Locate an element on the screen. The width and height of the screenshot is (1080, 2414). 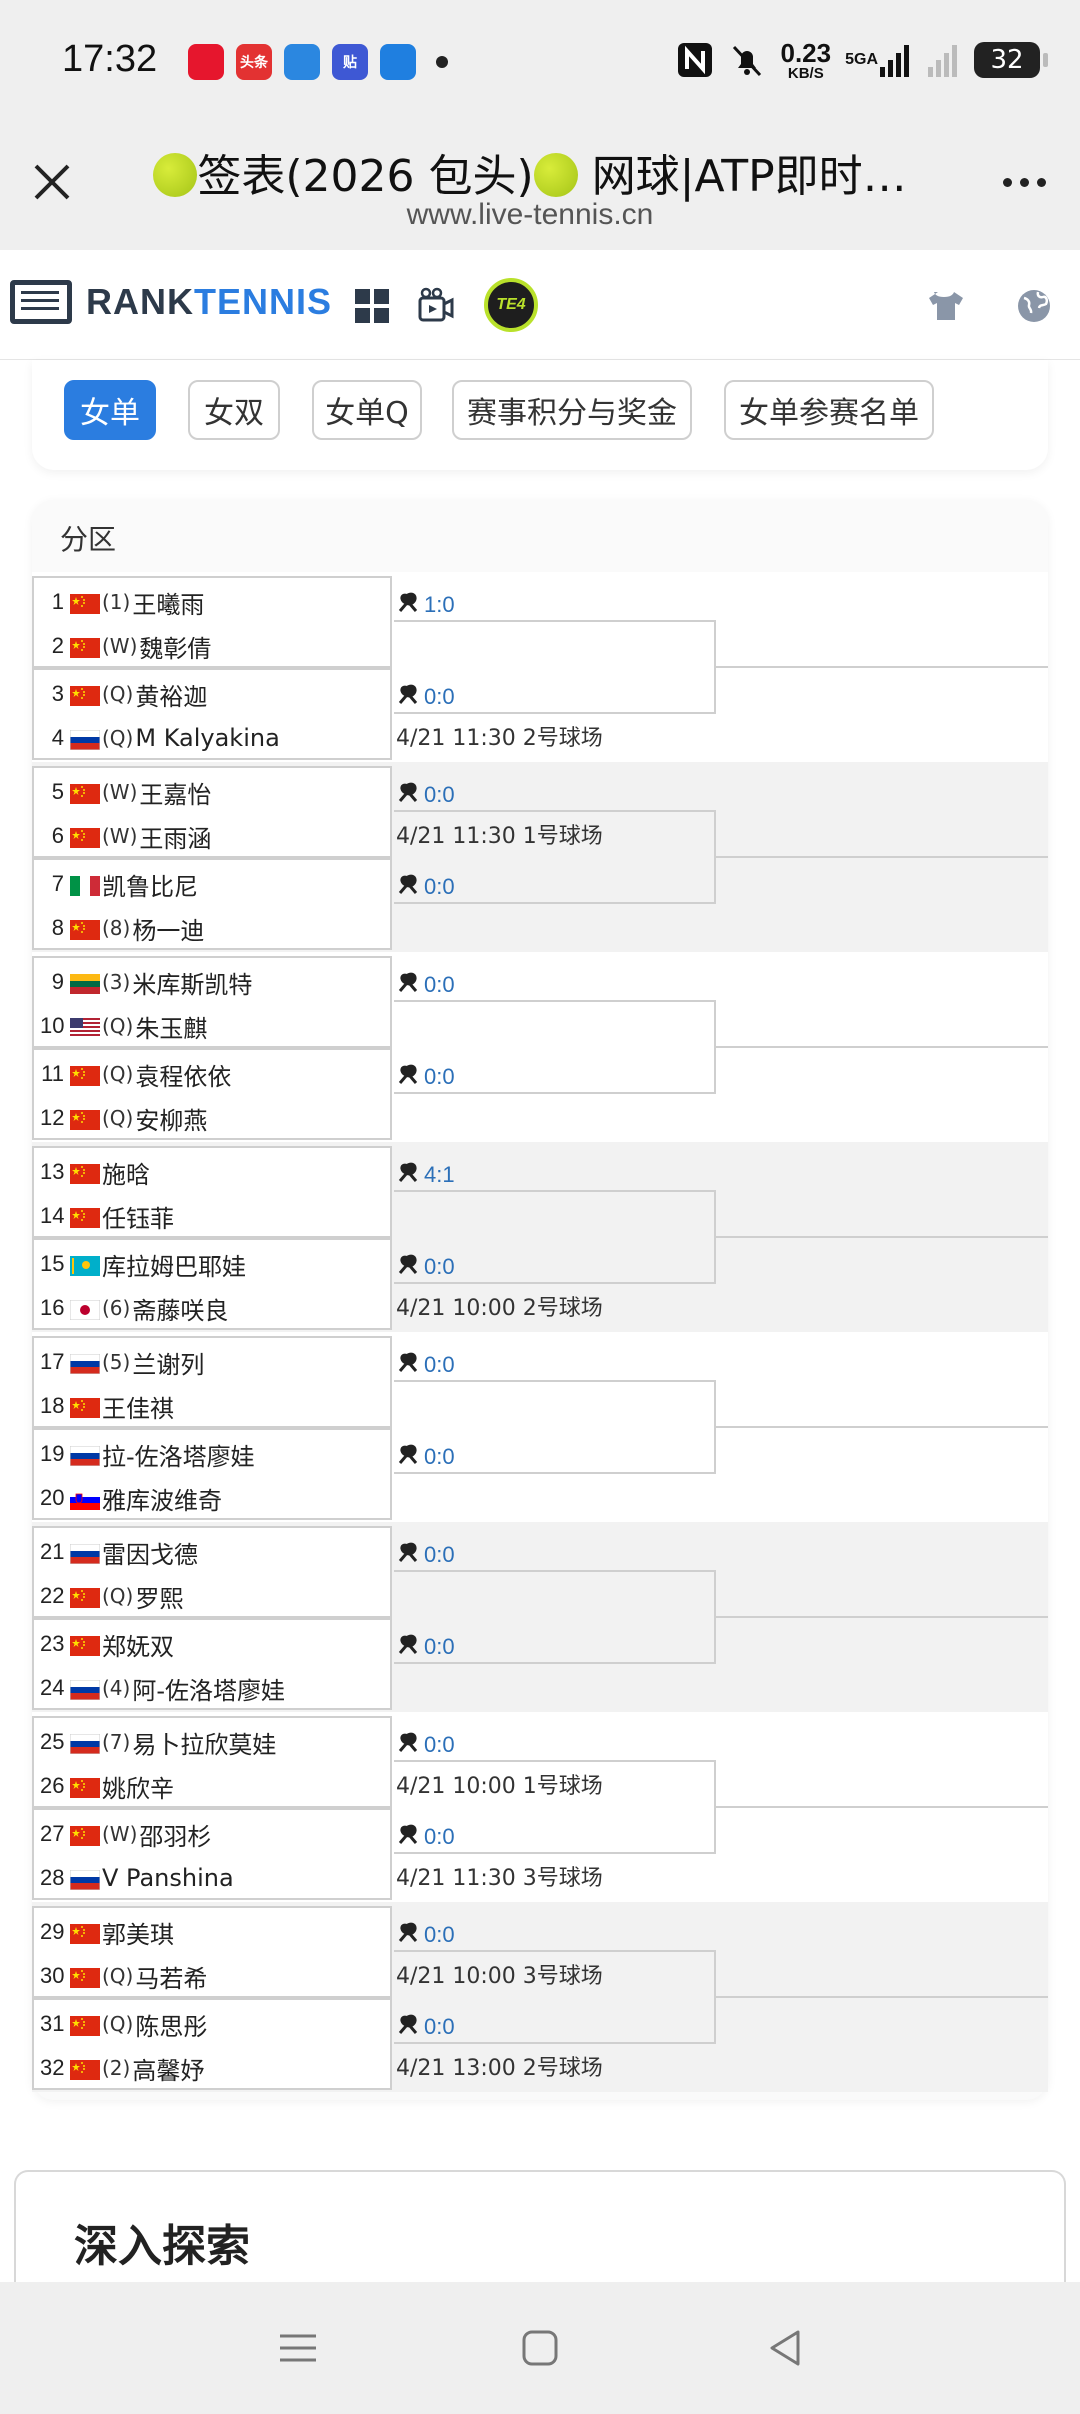
player-name: 王佳祺 is located at coordinates (138, 1406).